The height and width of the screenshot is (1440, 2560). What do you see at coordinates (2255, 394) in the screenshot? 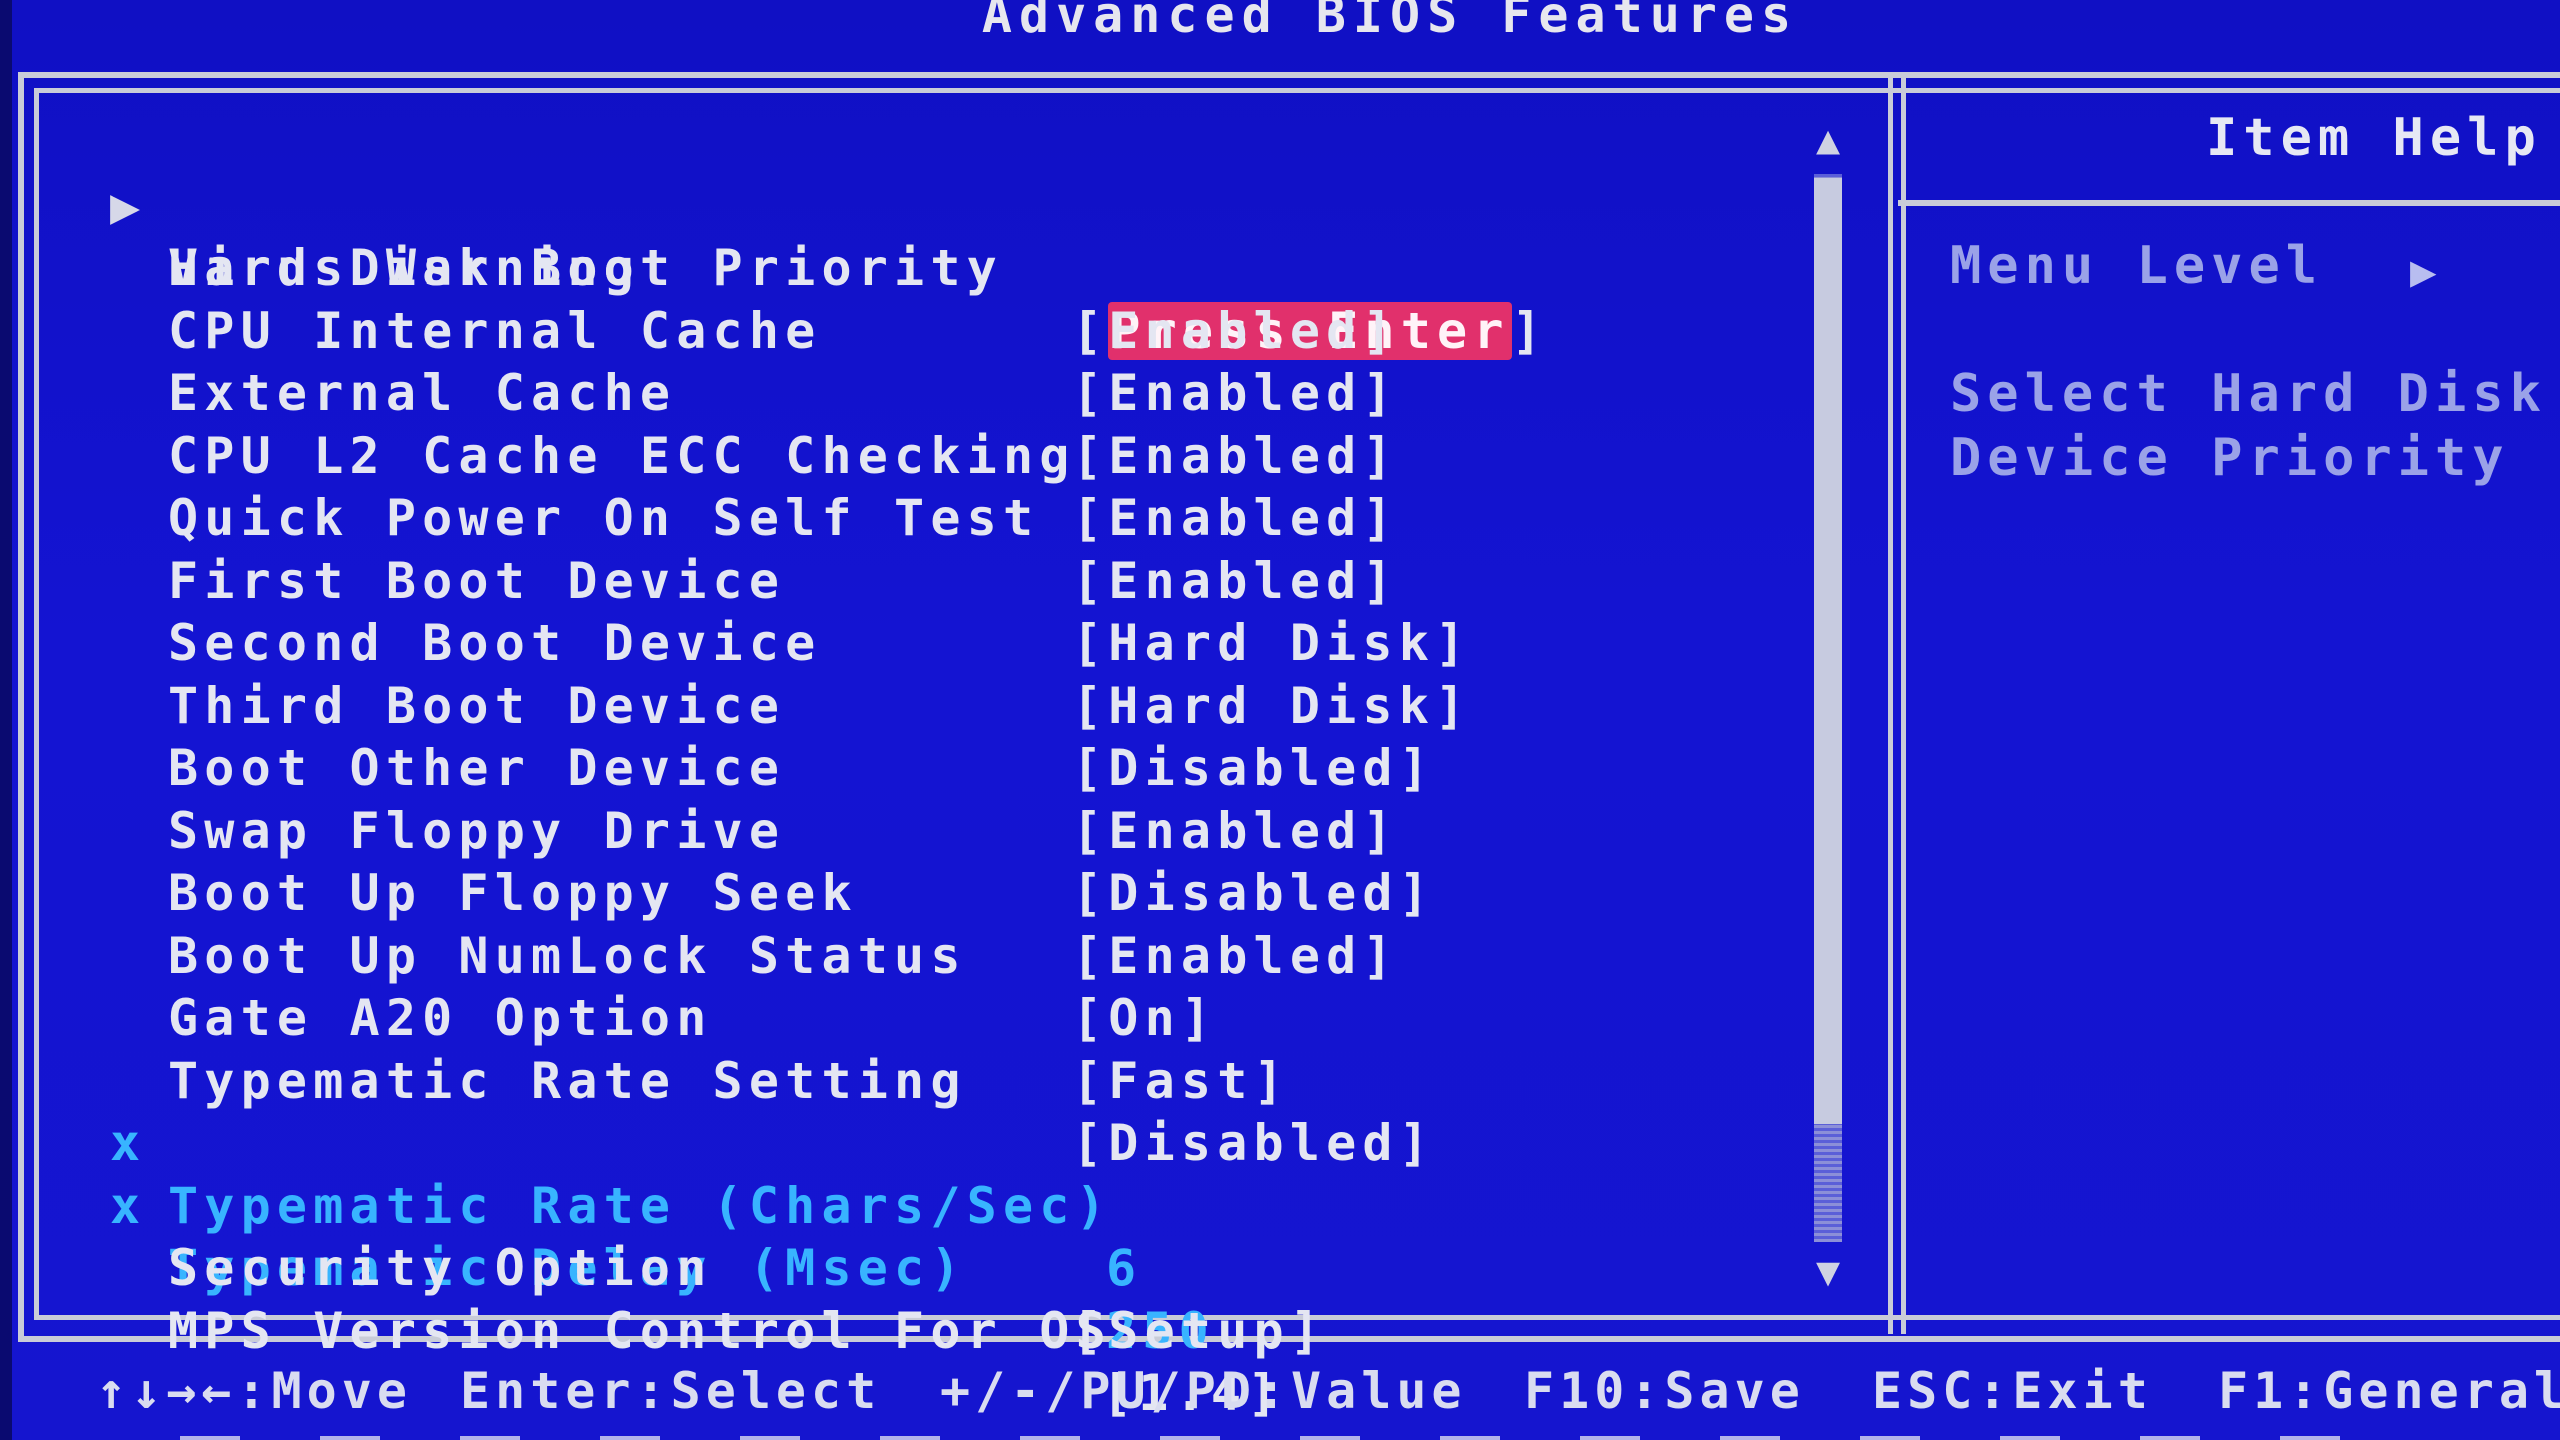
I see `help-description-line: Select Hard Disk I` at bounding box center [2255, 394].